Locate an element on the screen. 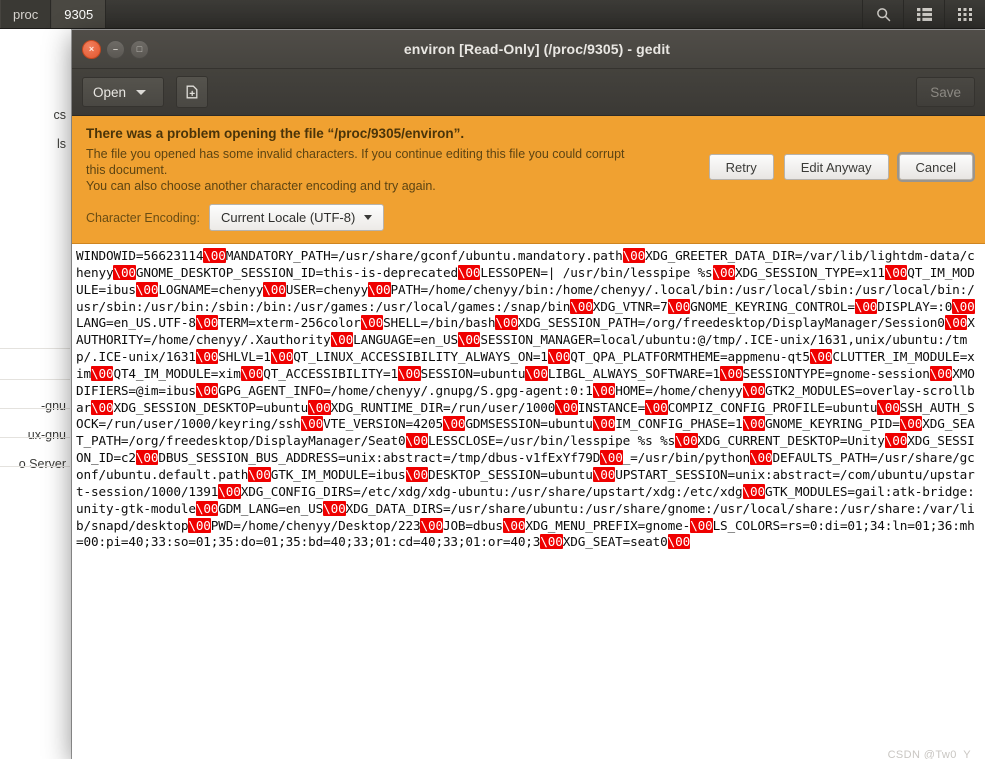 Image resolution: width=985 pixels, height=759 pixels. list-item: cs is located at coordinates (35, 115).